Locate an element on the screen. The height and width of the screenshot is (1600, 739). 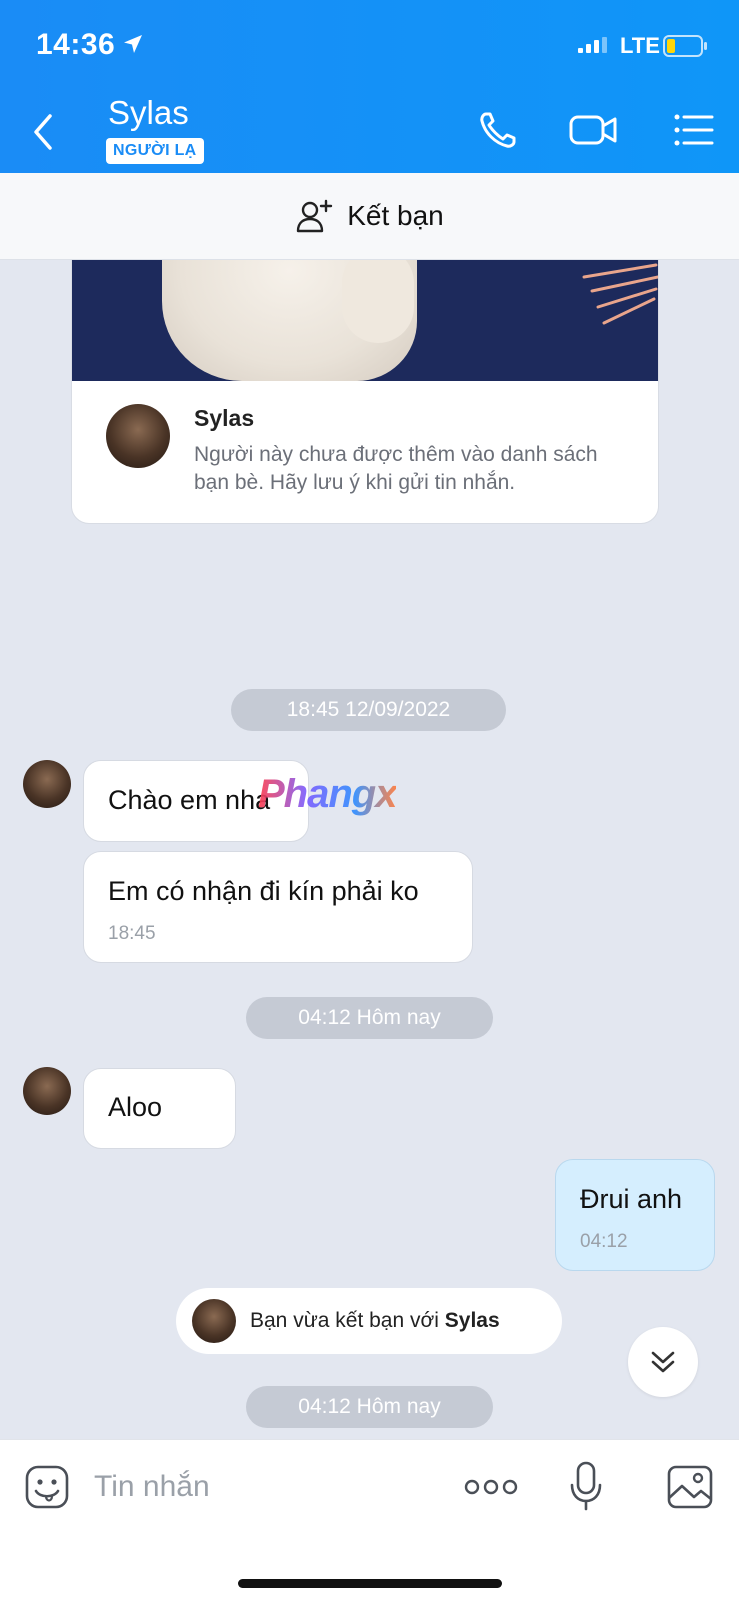
stranger-badge: NGƯỜI LẠ is located at coordinates (155, 151).